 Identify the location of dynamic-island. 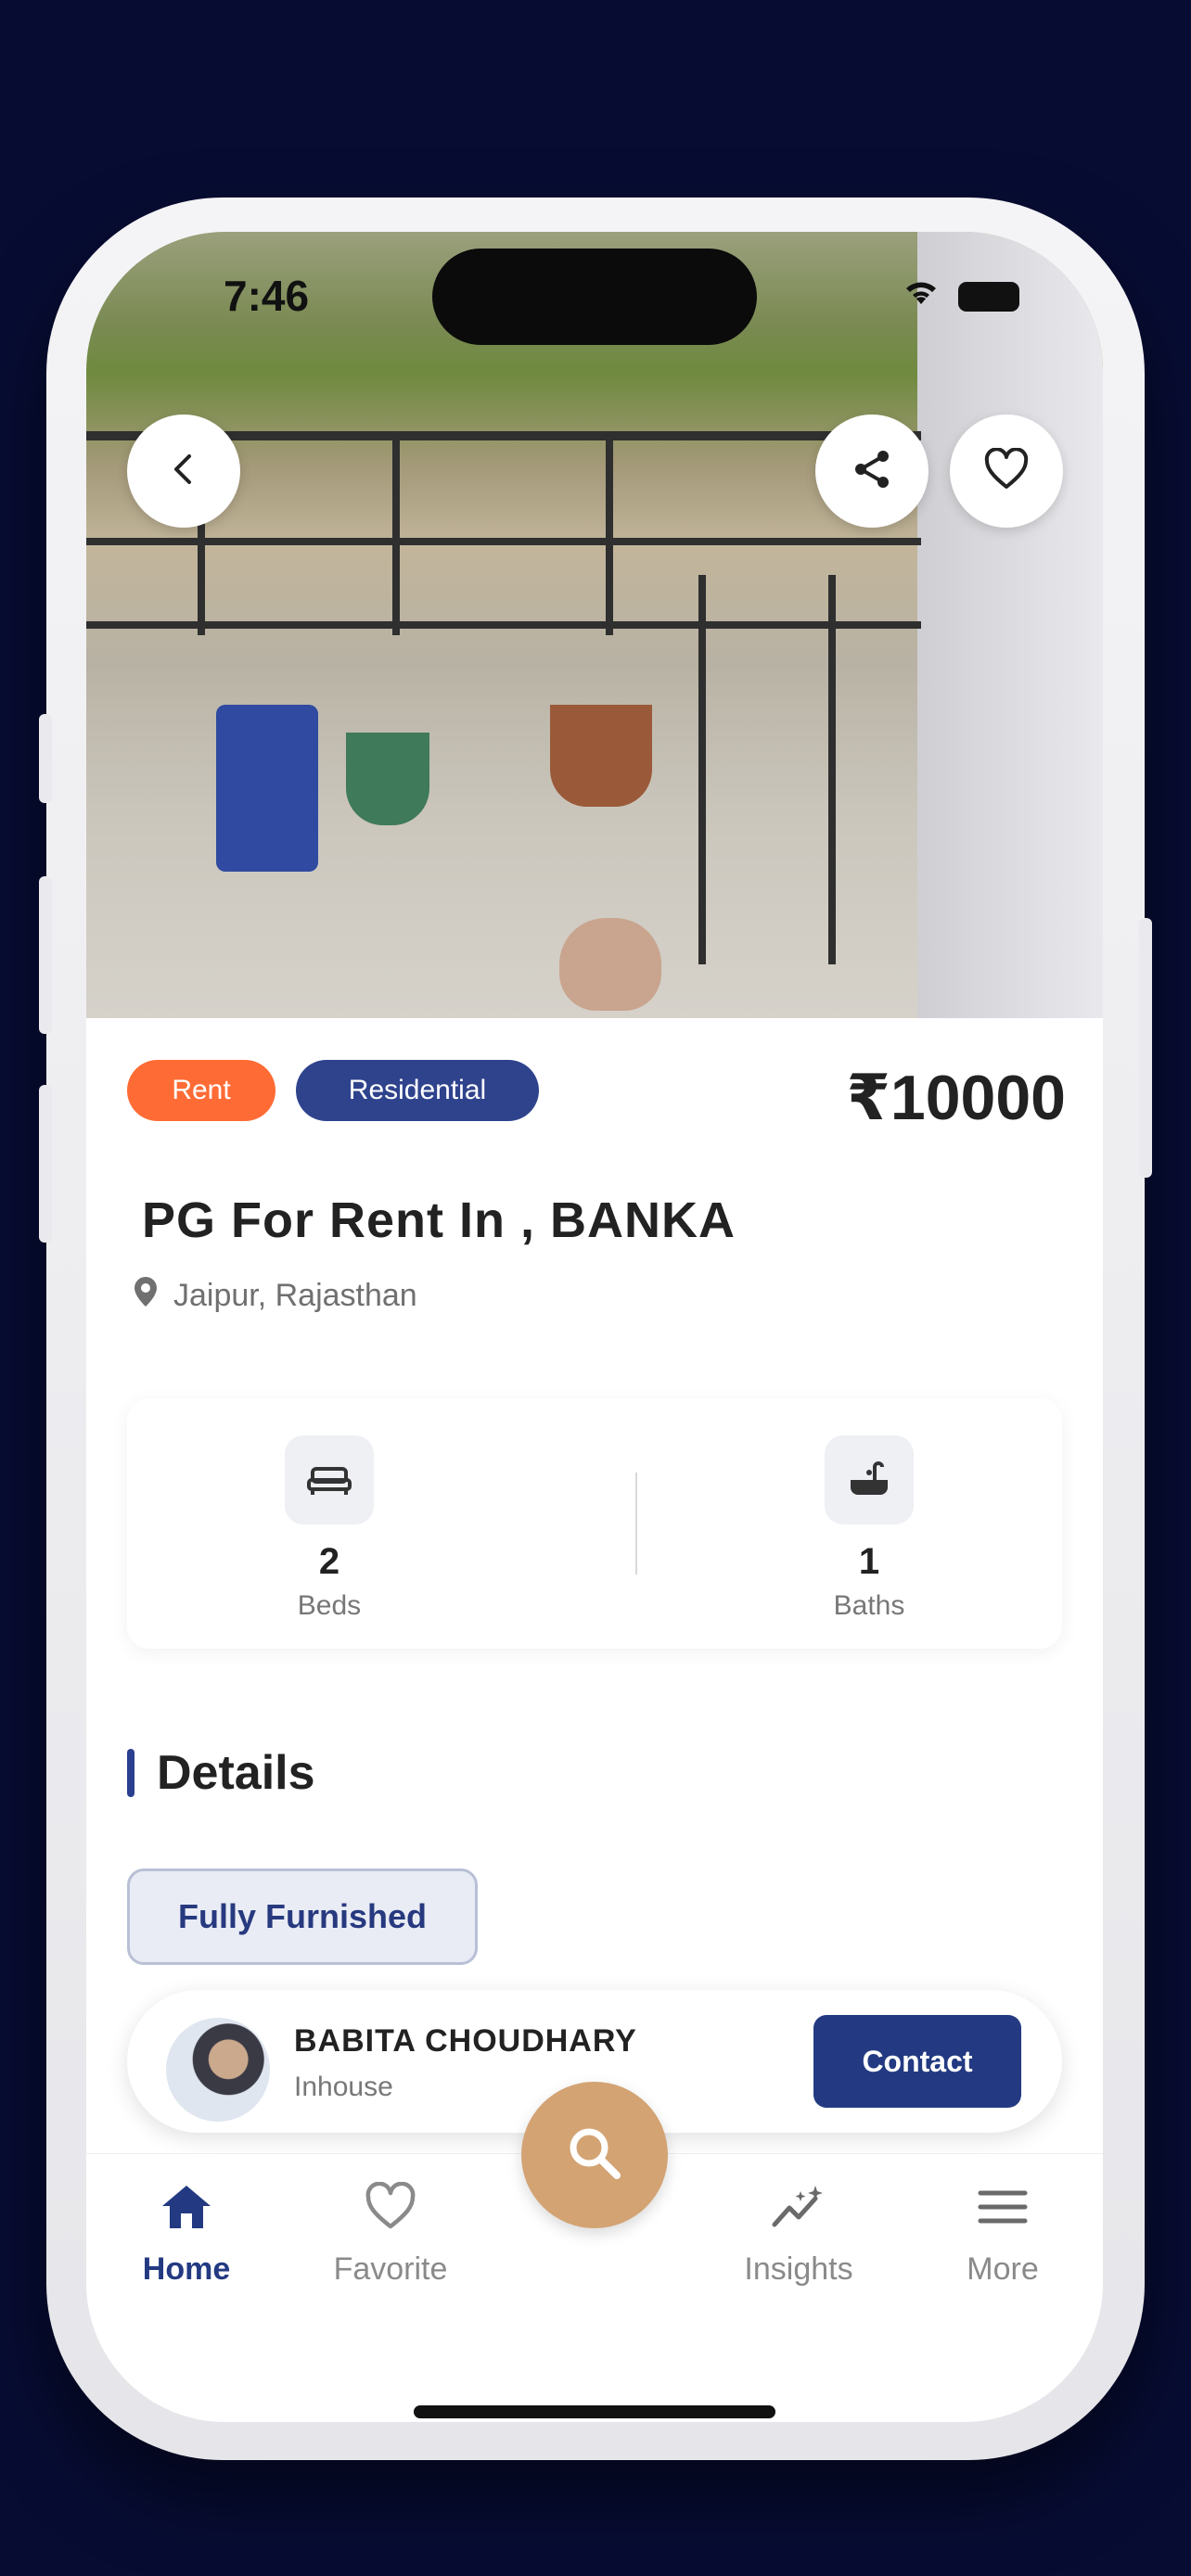
(594, 297).